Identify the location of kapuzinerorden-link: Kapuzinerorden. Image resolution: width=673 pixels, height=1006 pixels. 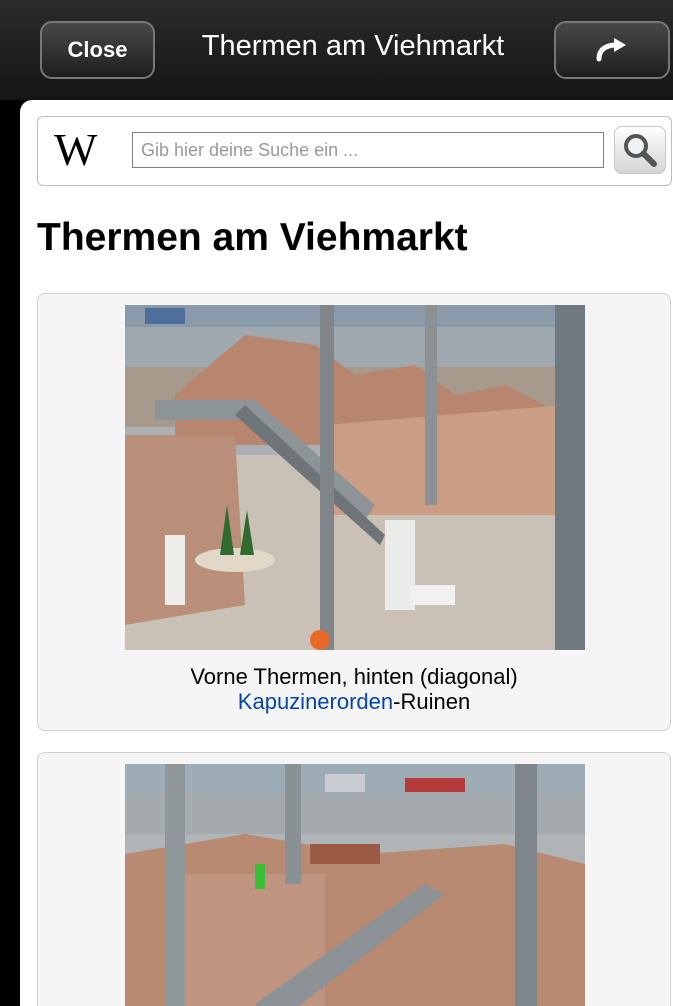
(315, 701).